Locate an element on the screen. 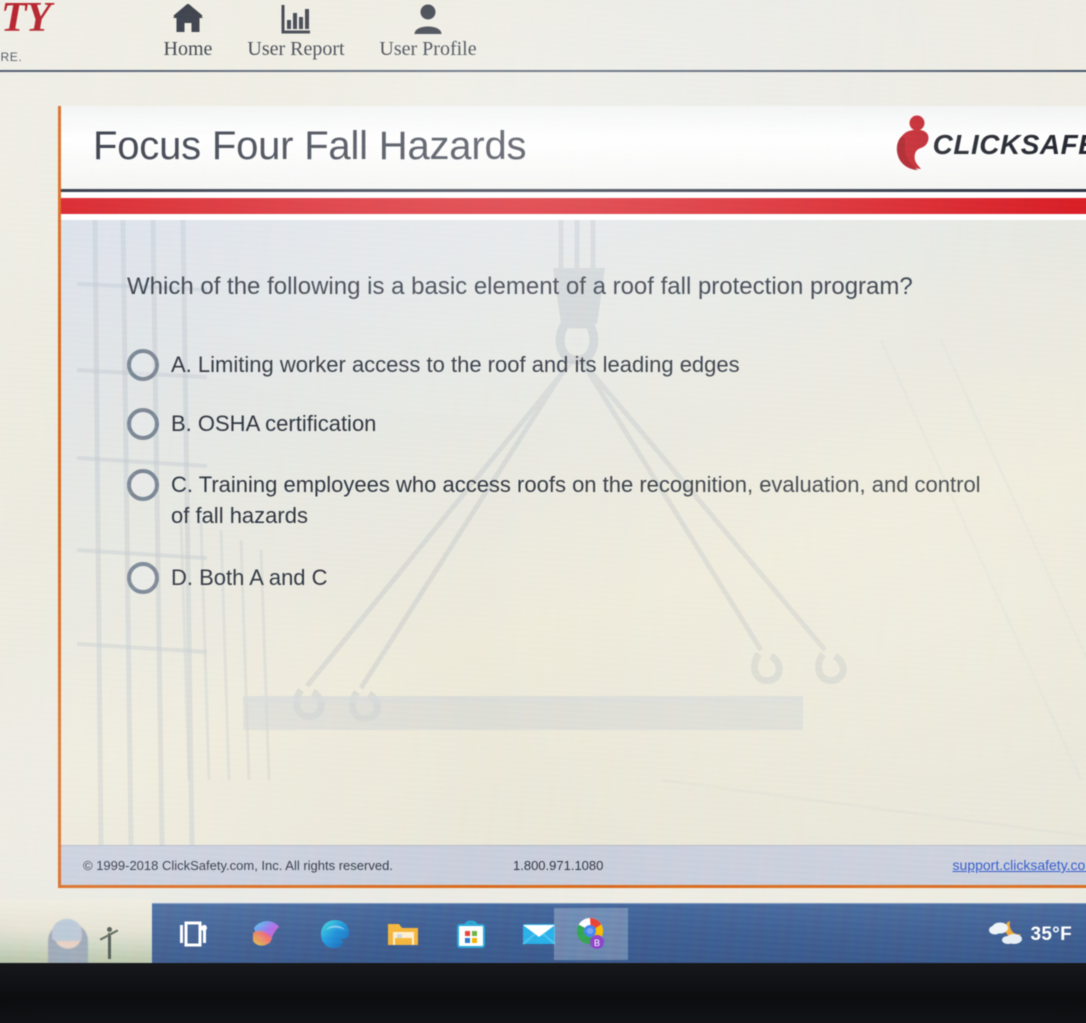  task-view-icon is located at coordinates (193, 934).